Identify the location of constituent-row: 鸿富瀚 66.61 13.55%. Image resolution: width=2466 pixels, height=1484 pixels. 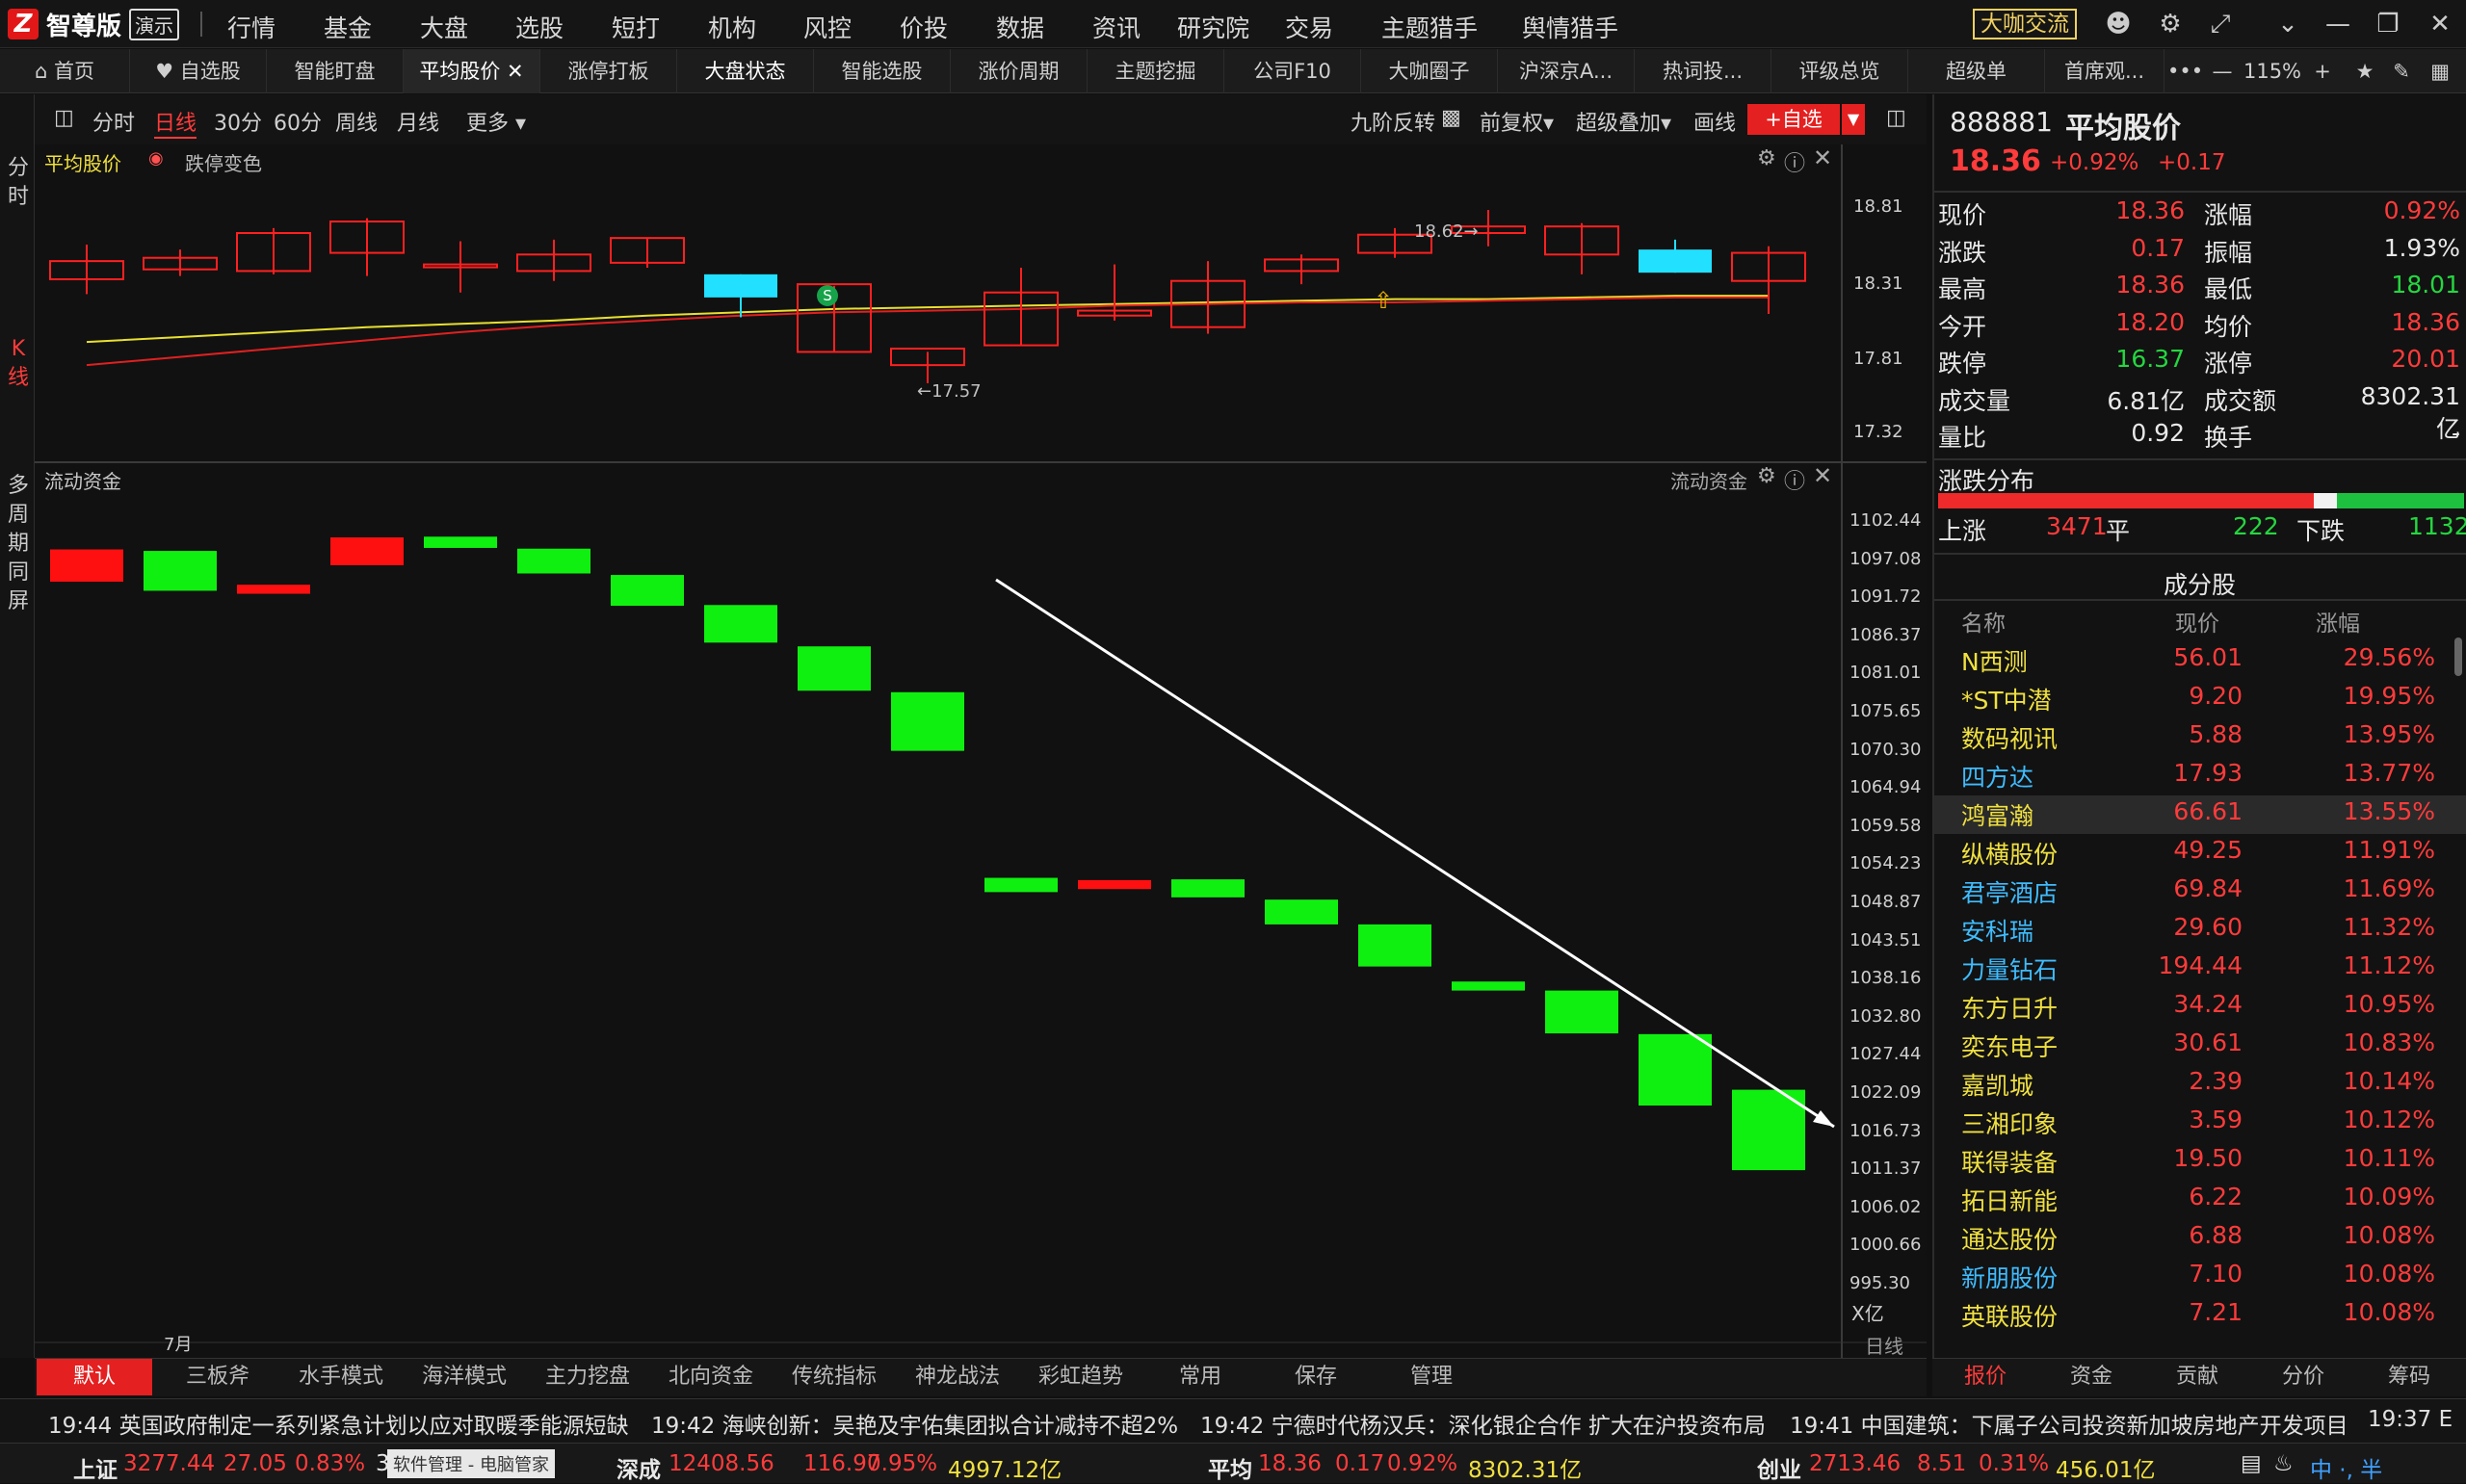
(2200, 814).